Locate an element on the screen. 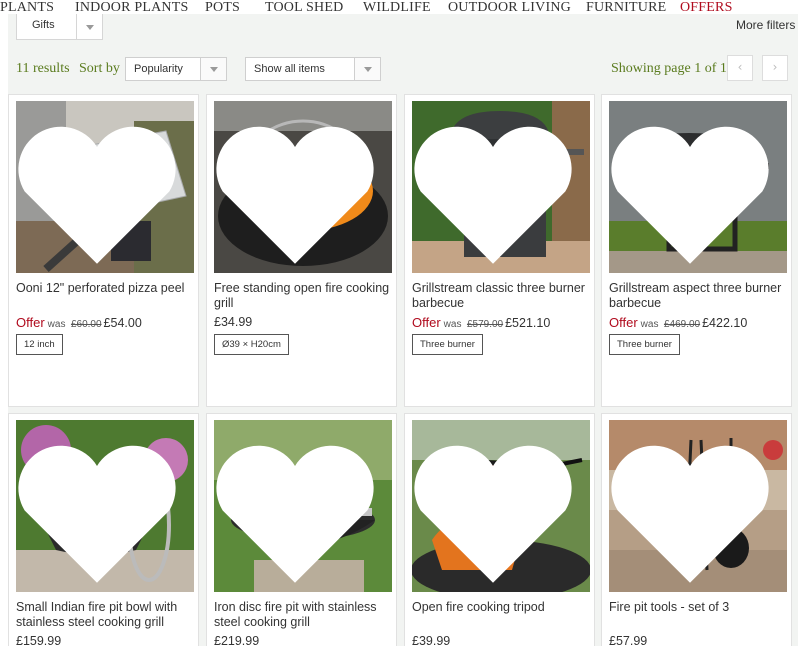 The image size is (800, 646). sort-dropdown-button is located at coordinates (213, 69).